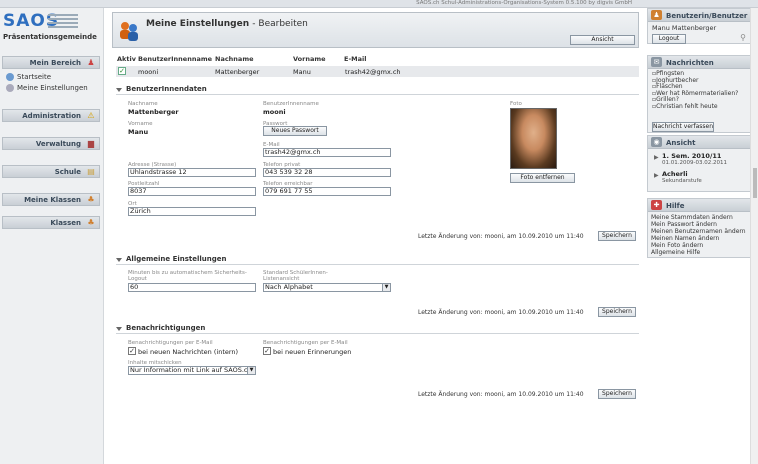 The image size is (758, 464). What do you see at coordinates (51, 222) in the screenshot?
I see `nav-klassen: Klassen ♣` at bounding box center [51, 222].